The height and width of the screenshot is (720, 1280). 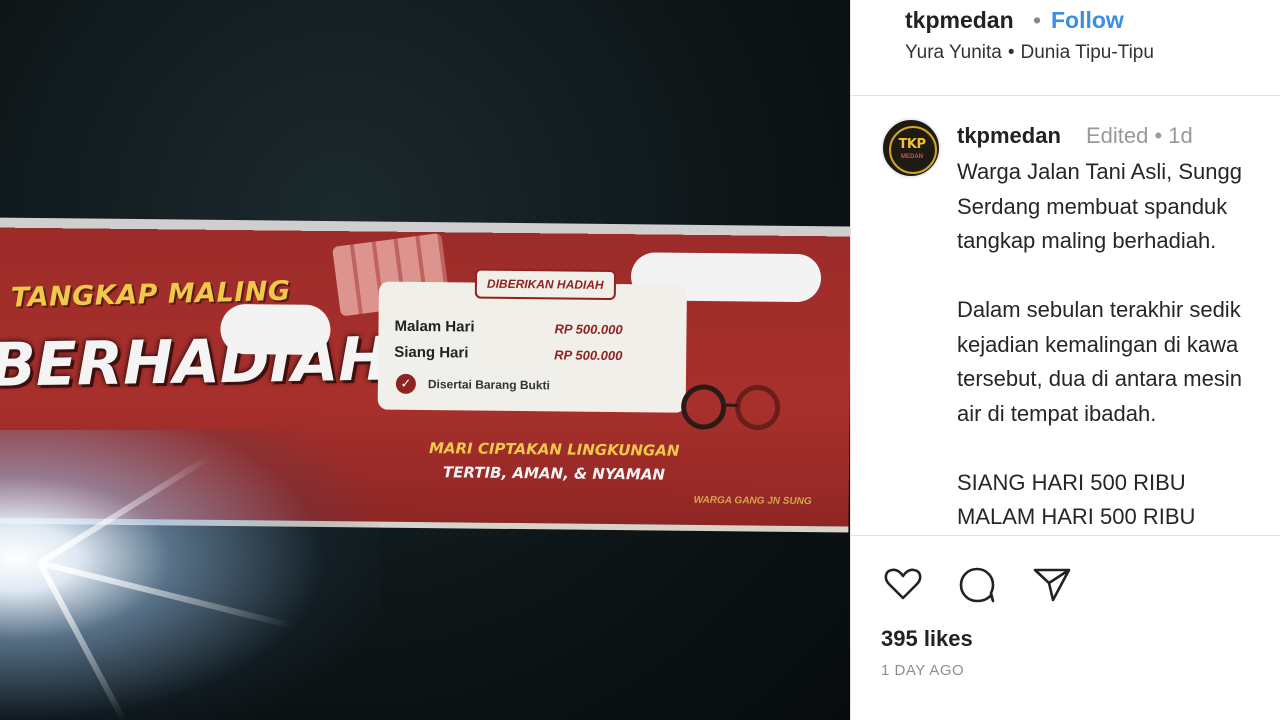 What do you see at coordinates (1092, 206) in the screenshot?
I see `caption-line: Serdang membuat spanduk` at bounding box center [1092, 206].